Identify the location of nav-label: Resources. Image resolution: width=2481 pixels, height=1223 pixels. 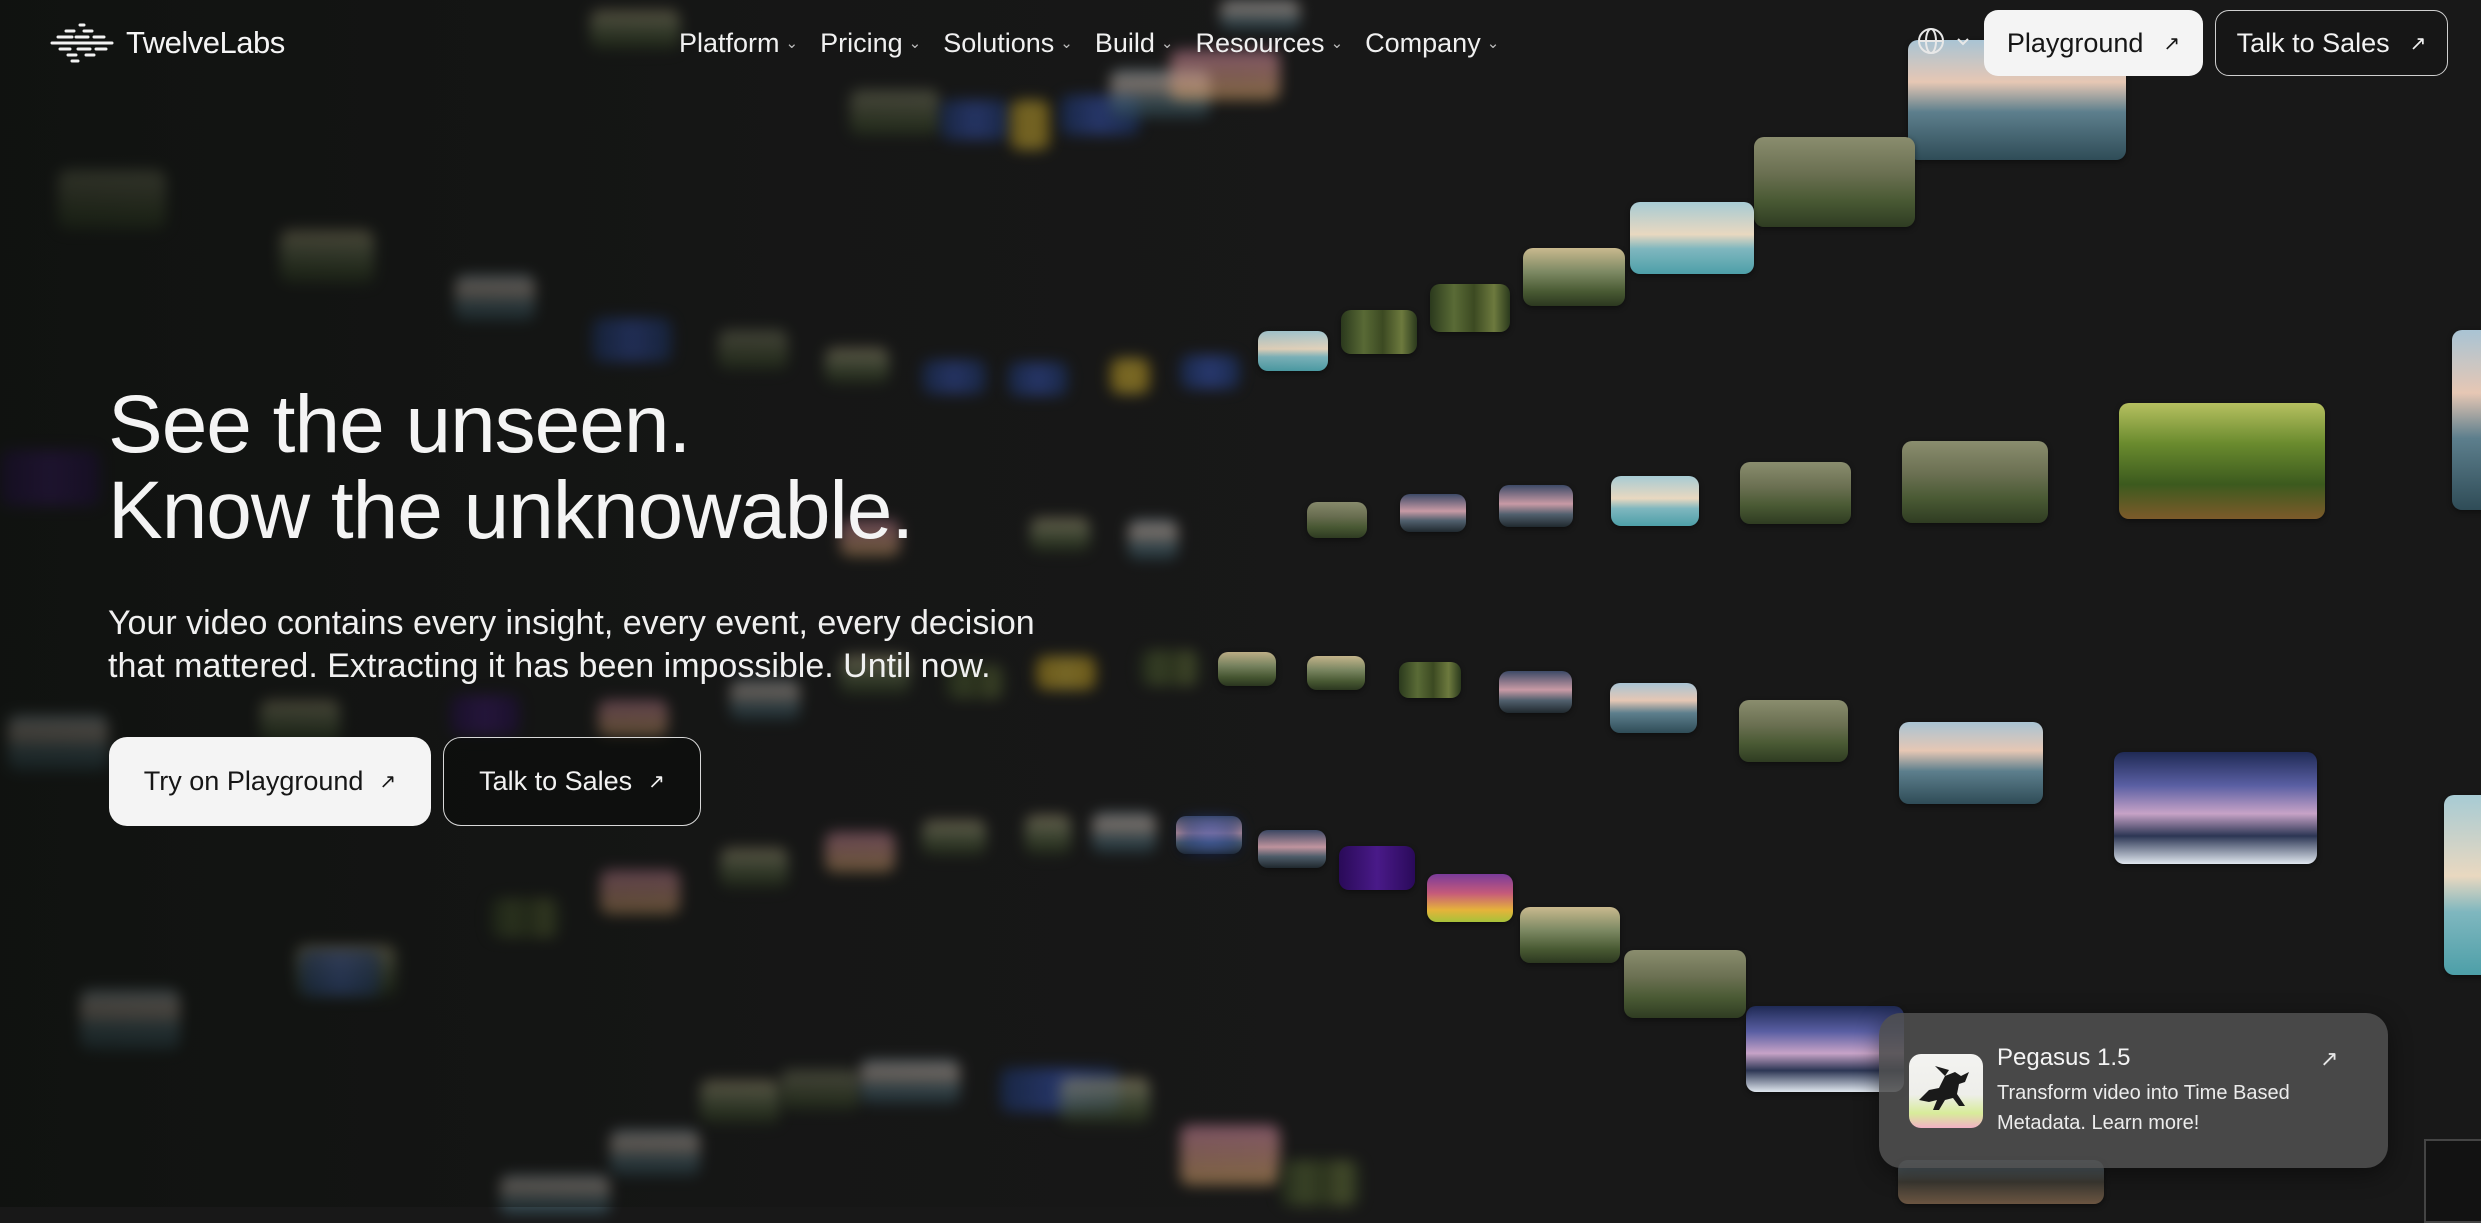
(1260, 42).